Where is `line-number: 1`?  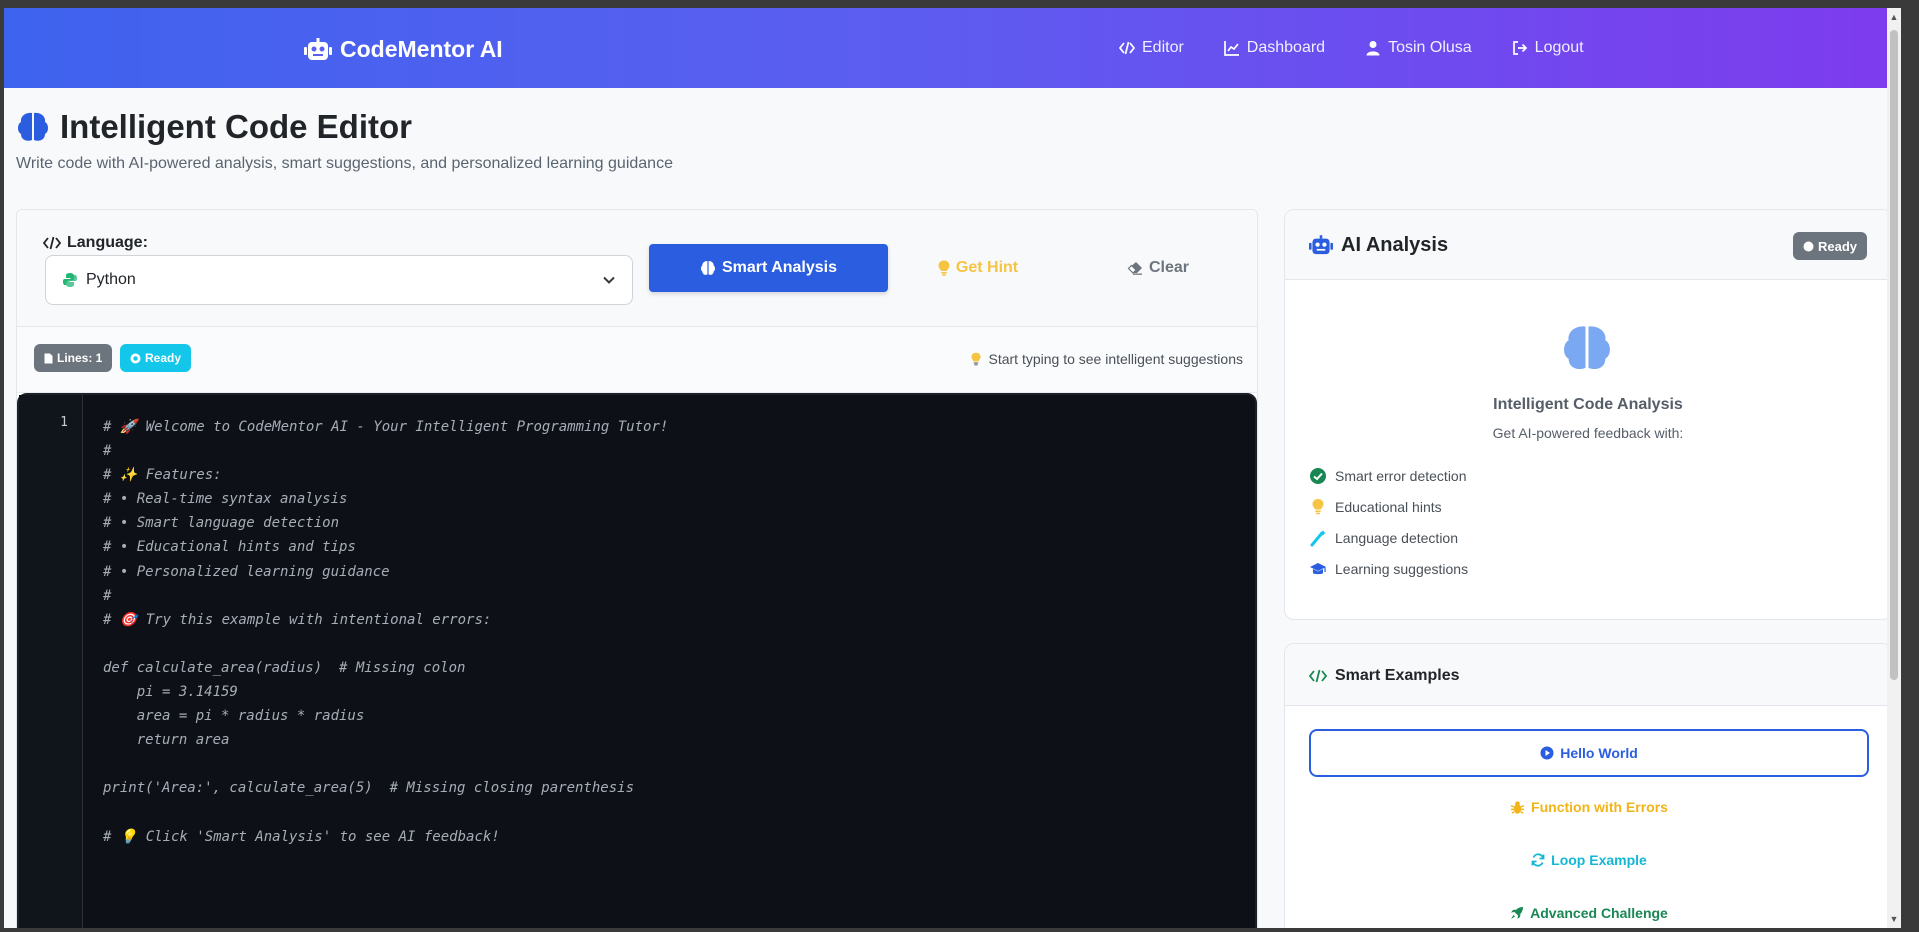
line-number: 1 is located at coordinates (64, 422).